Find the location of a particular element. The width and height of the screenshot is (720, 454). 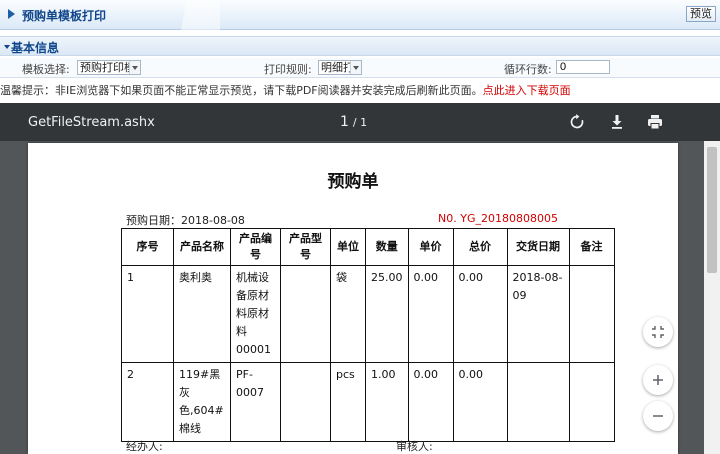

fit-page-icon is located at coordinates (658, 332).